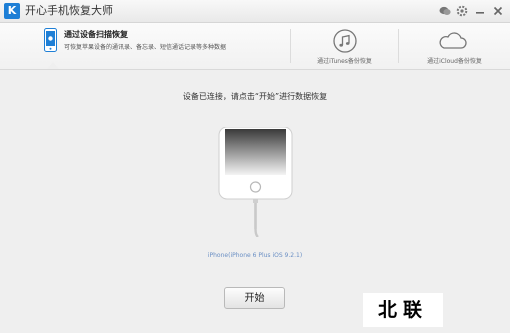 Image resolution: width=510 pixels, height=333 pixels. What do you see at coordinates (255, 96) in the screenshot?
I see `connection-prompt: 设备已连接，请点击“开始”进行数据恢复` at bounding box center [255, 96].